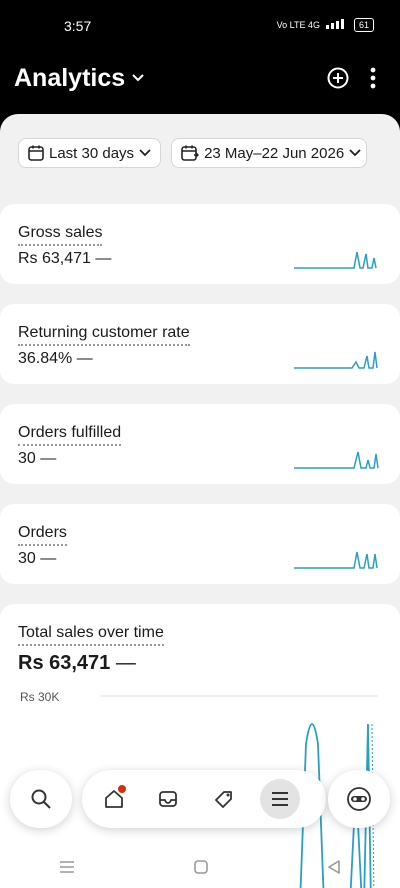 The width and height of the screenshot is (400, 888). I want to click on status-icons: Vo LTE 4G 61, so click(325, 25).